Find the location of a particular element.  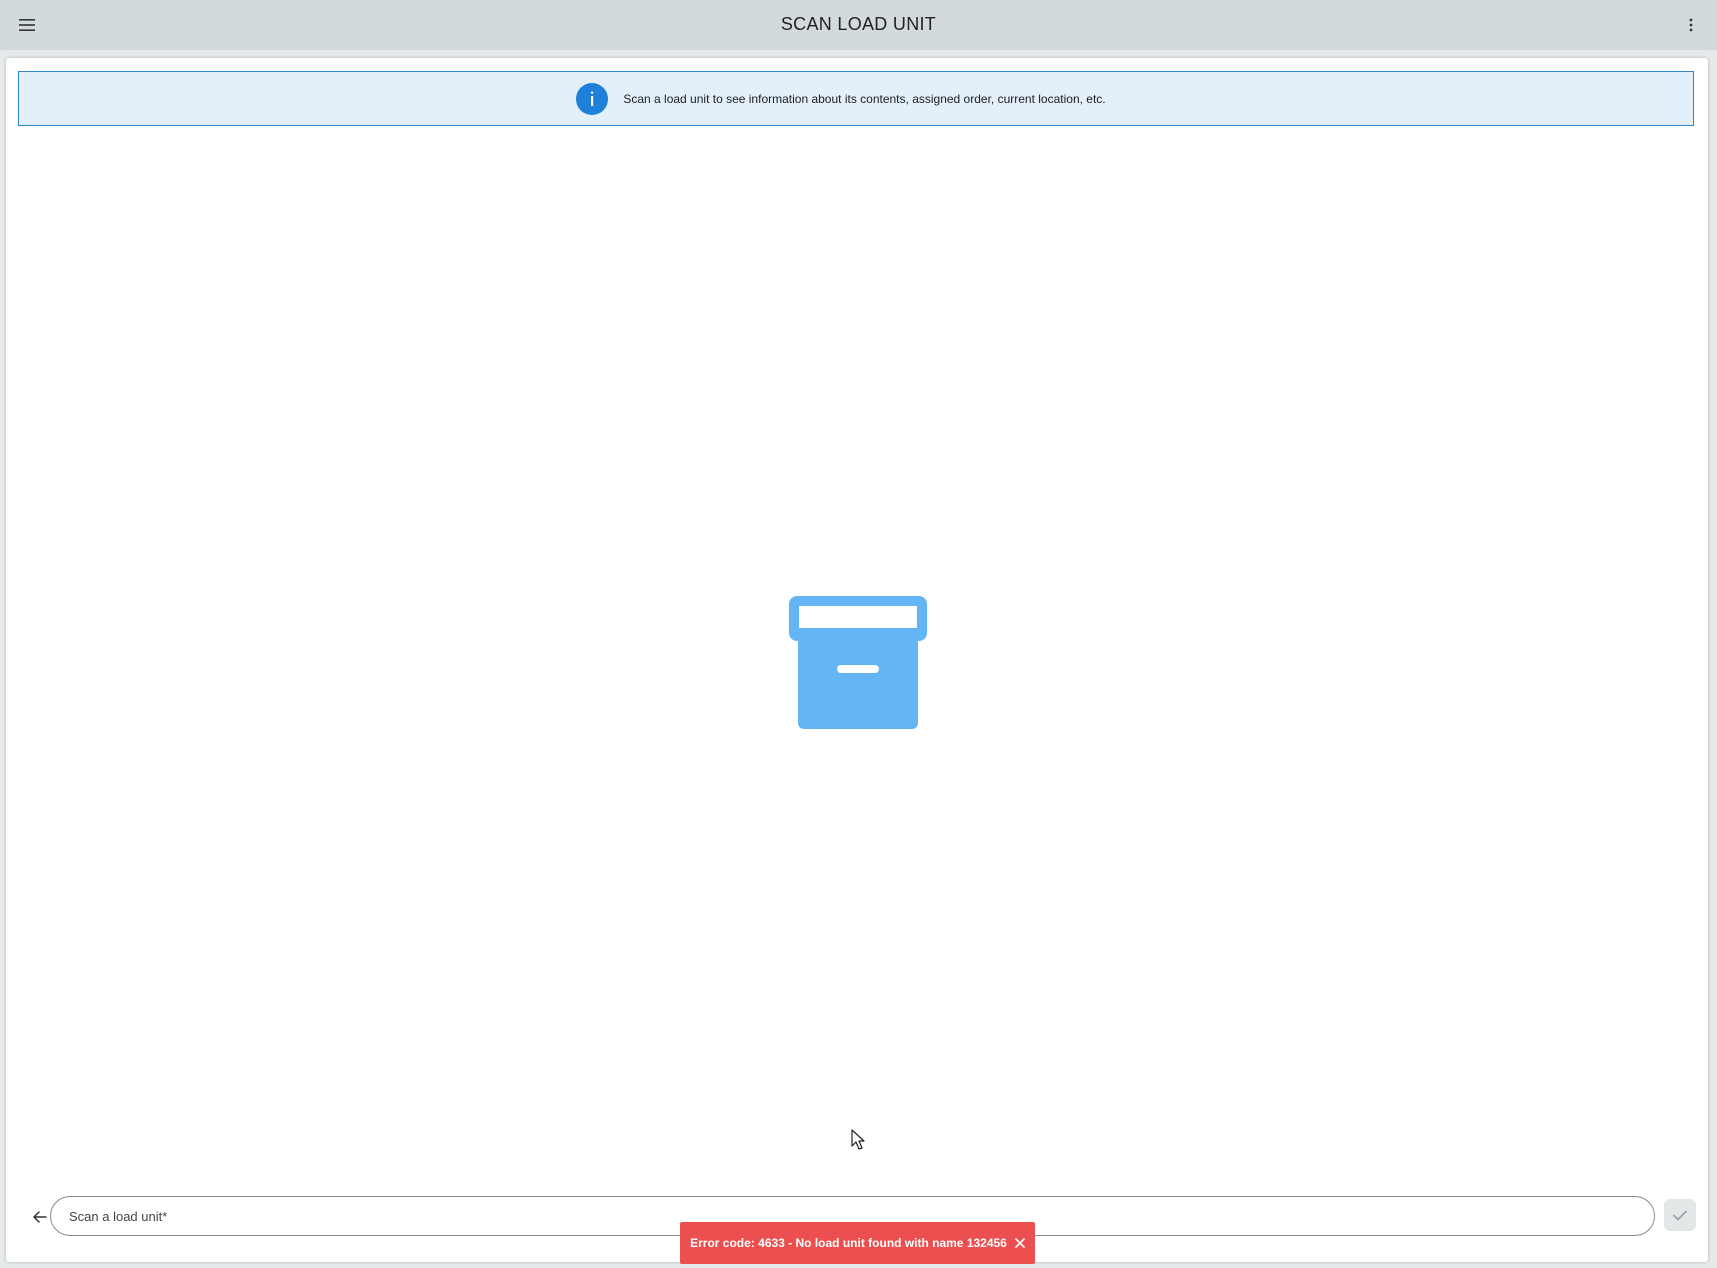

confirm-button is located at coordinates (1680, 1215).